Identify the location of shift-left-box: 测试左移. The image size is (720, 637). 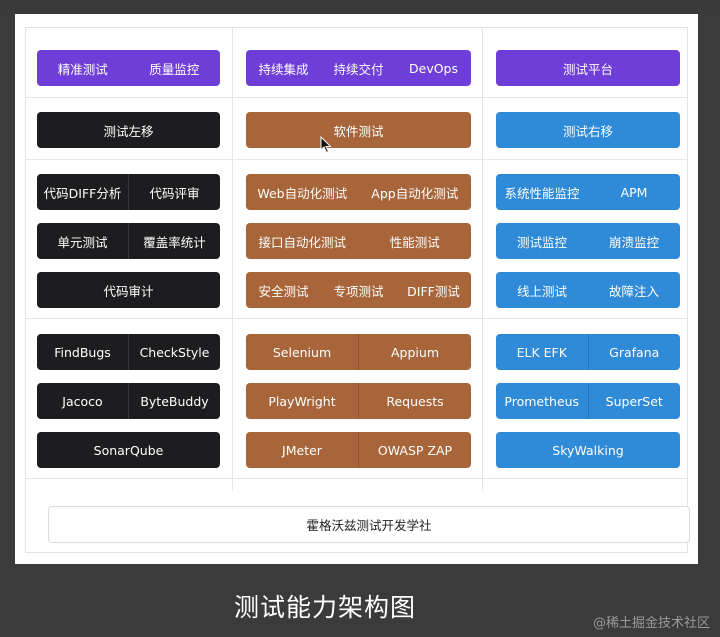
(128, 130).